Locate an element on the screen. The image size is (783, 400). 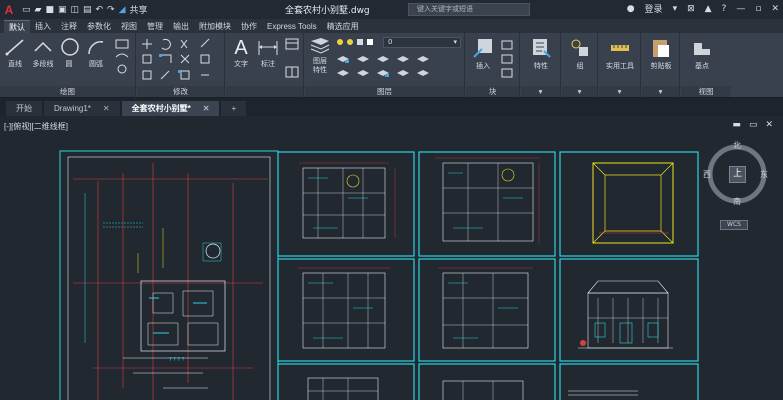
insert-block-icon is located at coordinates (482, 48).